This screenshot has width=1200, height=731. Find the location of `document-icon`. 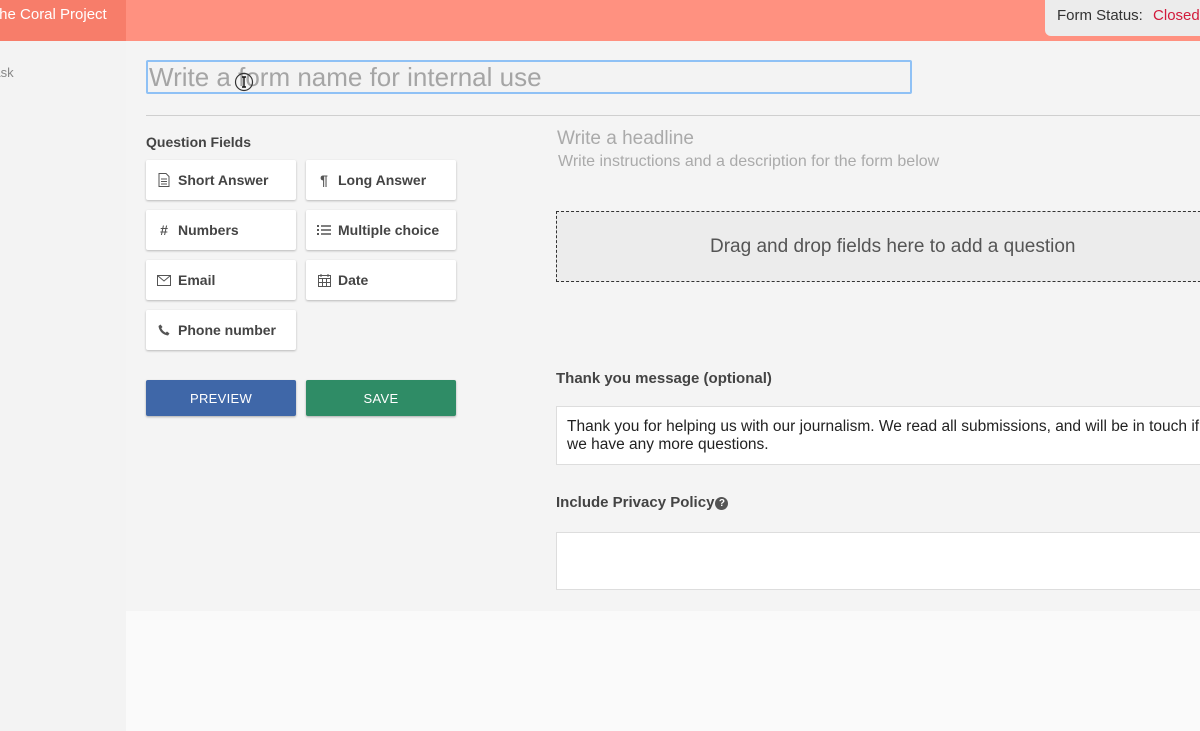

document-icon is located at coordinates (164, 180).